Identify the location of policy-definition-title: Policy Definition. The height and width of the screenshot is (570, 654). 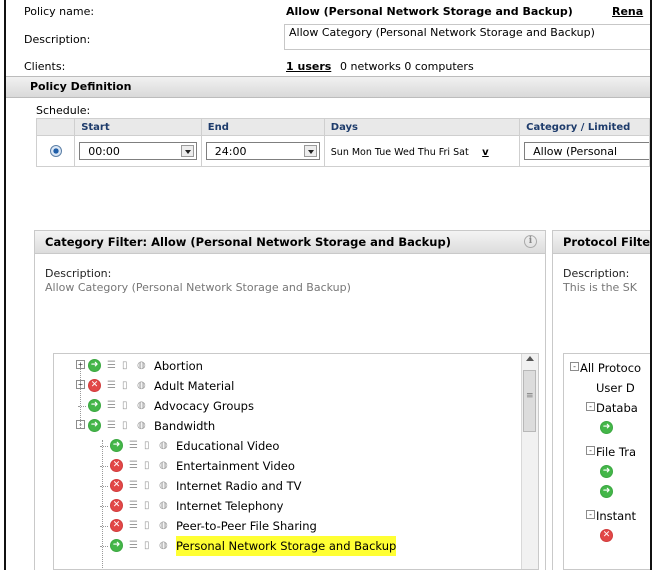
(81, 86).